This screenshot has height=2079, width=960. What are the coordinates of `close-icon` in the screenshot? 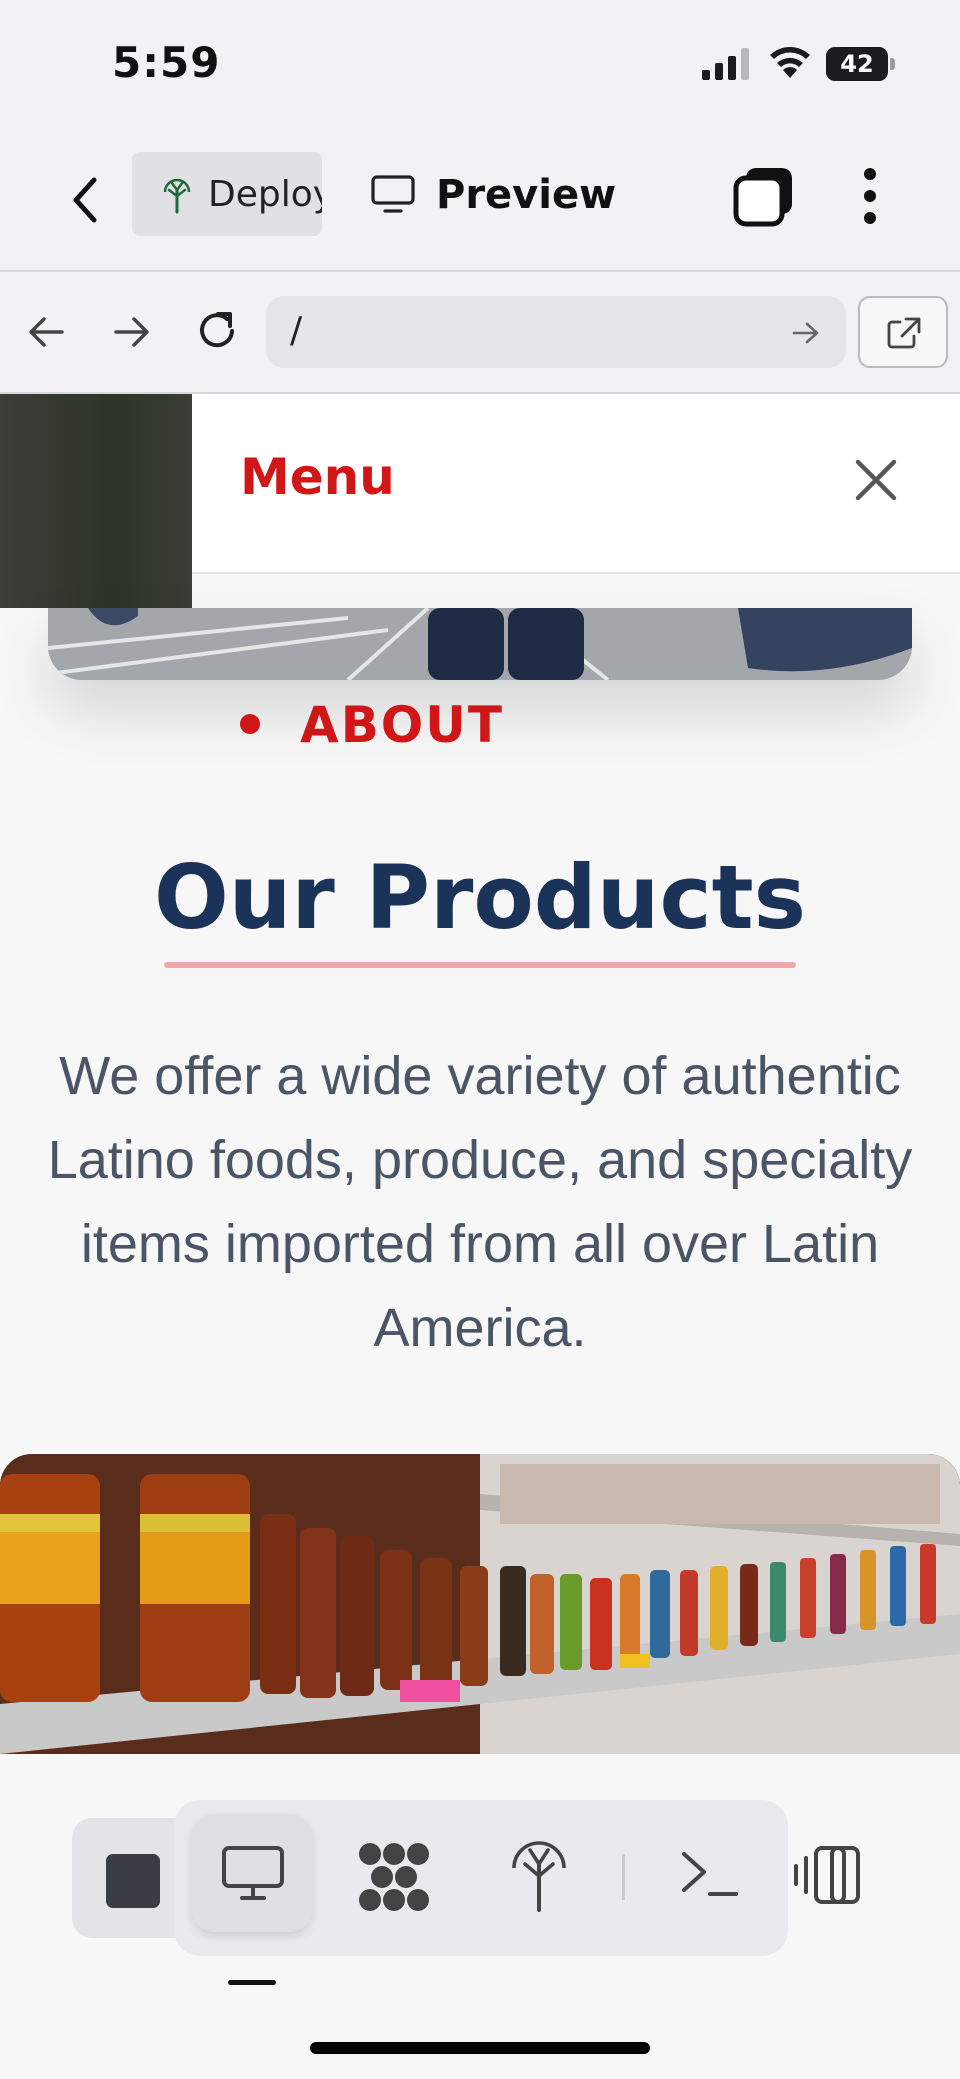 It's located at (876, 480).